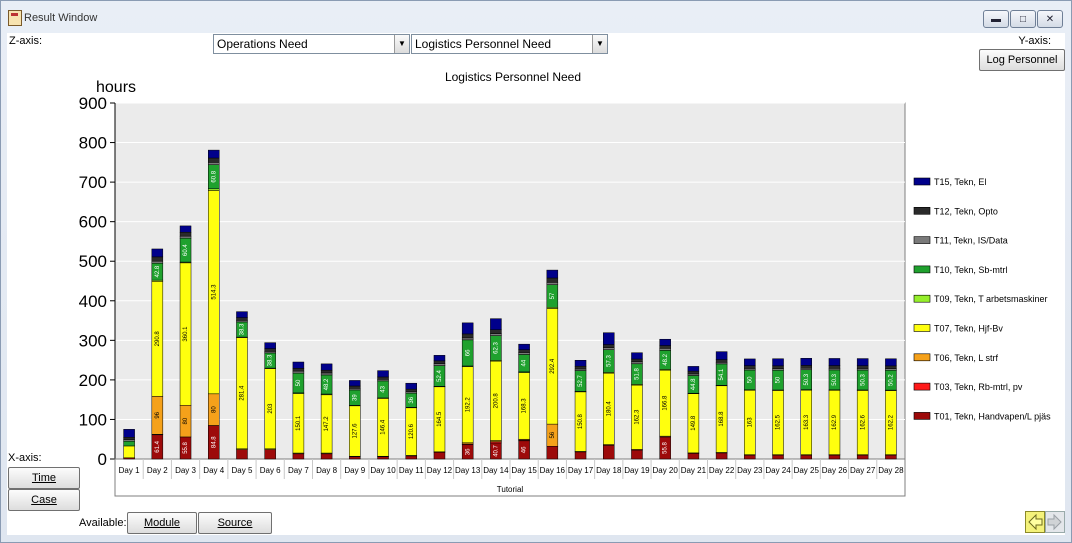 The height and width of the screenshot is (543, 1072). Describe the element at coordinates (835, 470) in the screenshot. I see `x-tick-label: Day 26` at that location.